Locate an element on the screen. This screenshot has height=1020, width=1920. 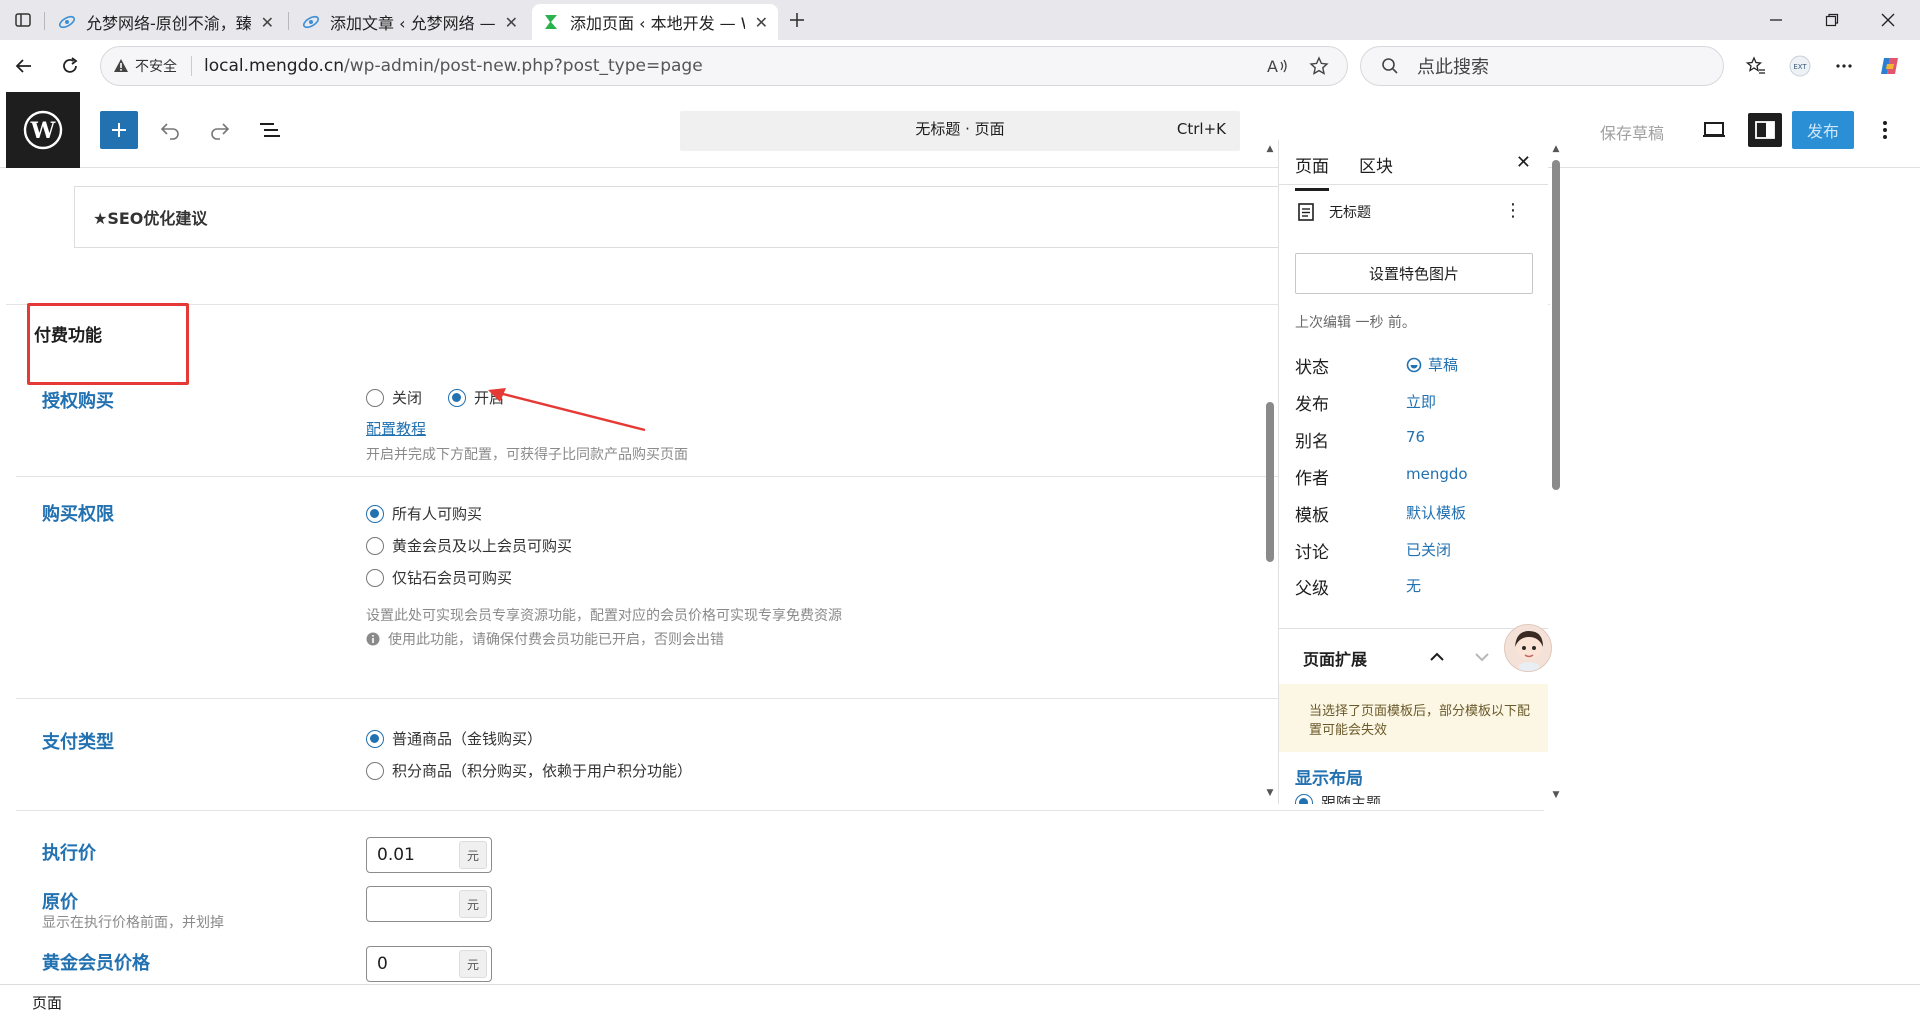
permission-warning: 使用此功能，请确保付费会员功能已开启，否则会出错 is located at coordinates (545, 639).